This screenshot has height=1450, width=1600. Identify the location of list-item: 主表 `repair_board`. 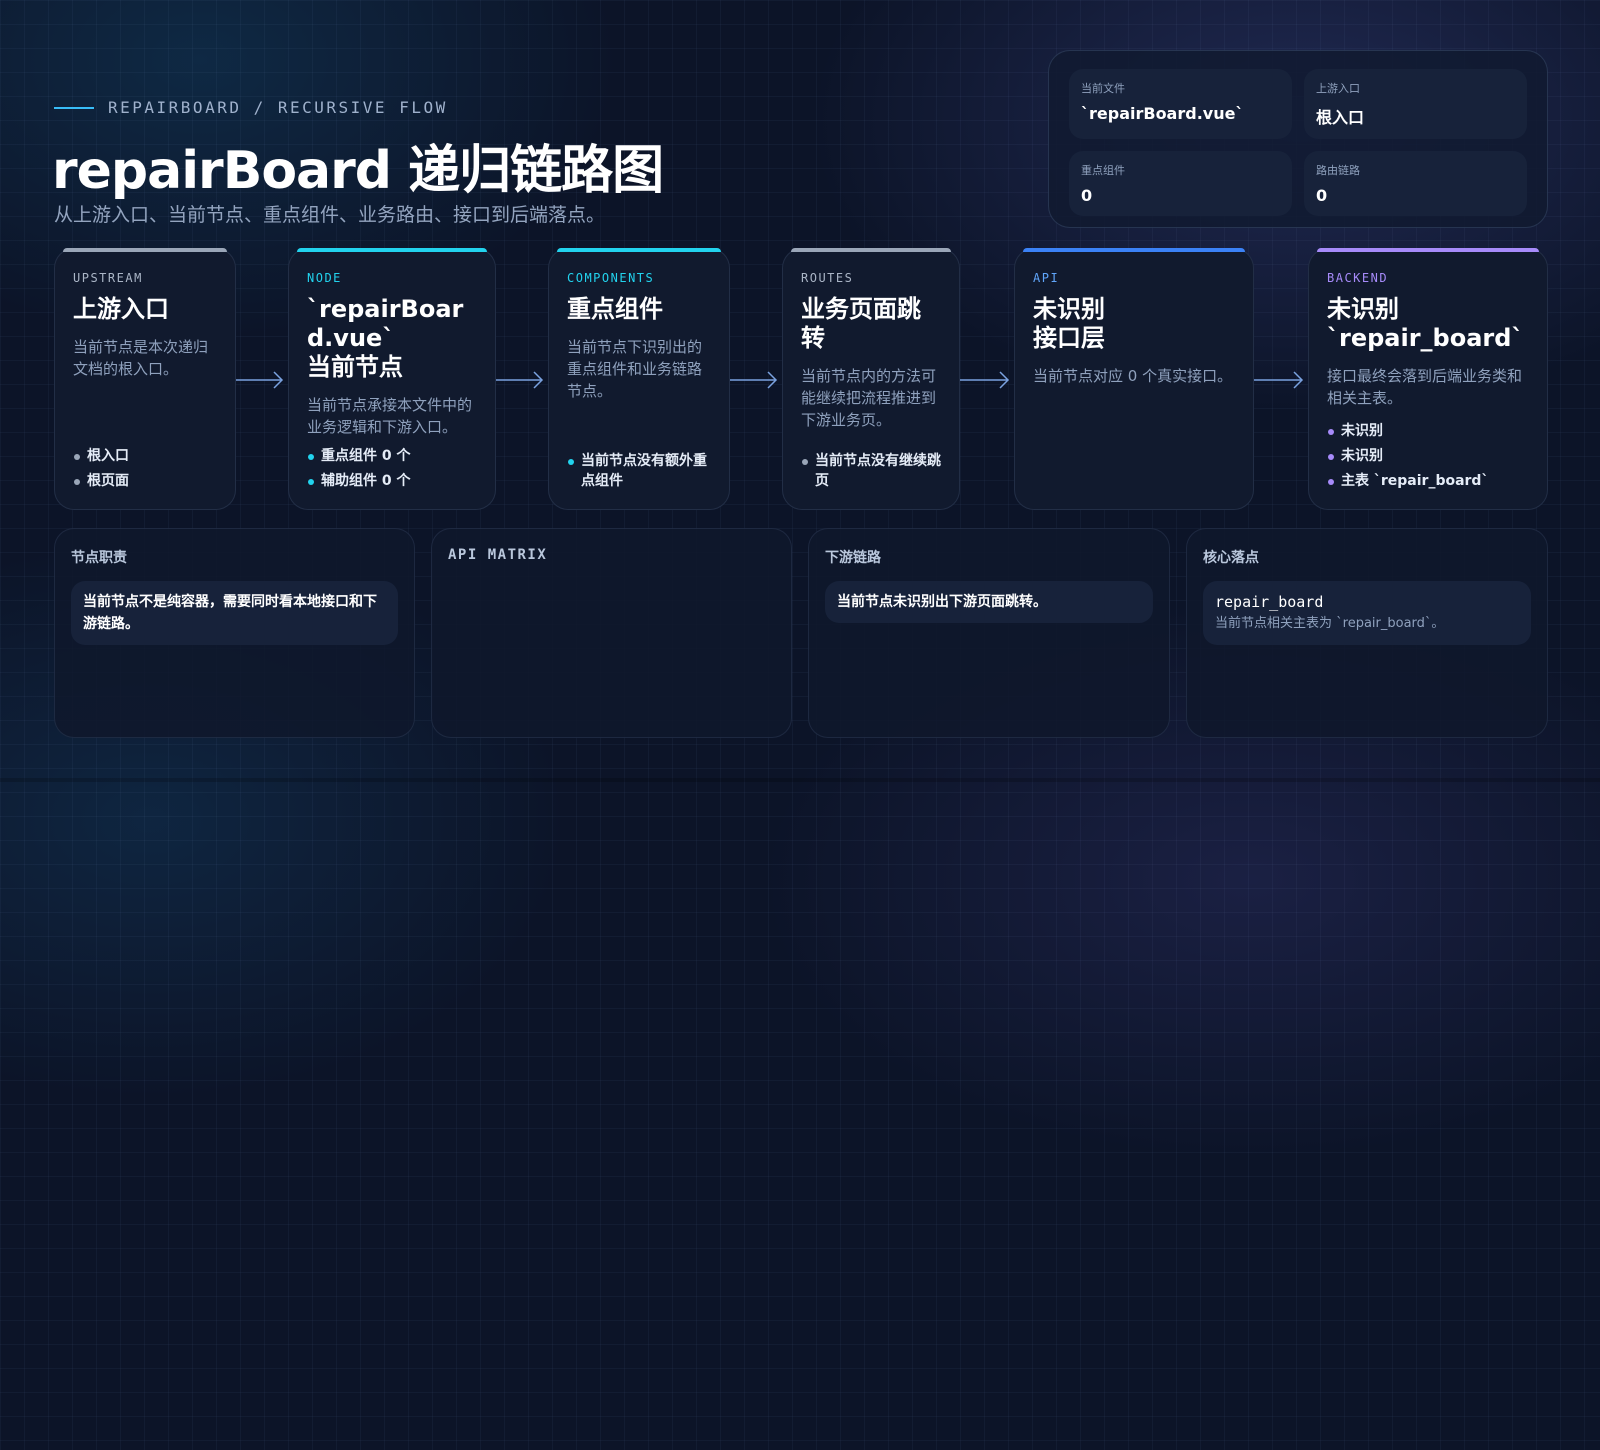
(1430, 481).